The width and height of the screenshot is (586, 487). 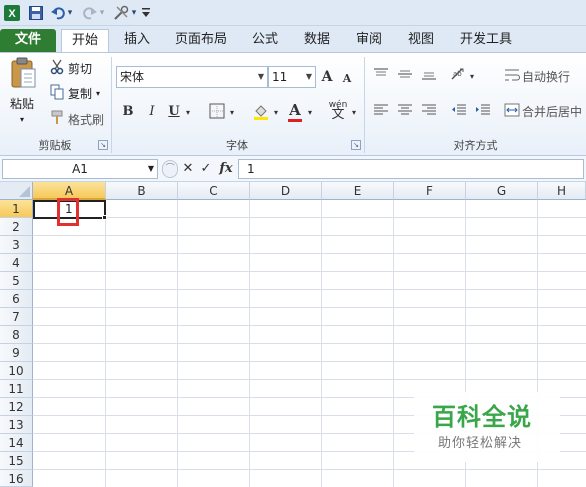 I want to click on tab-page-layout: 页面布局, so click(x=201, y=40).